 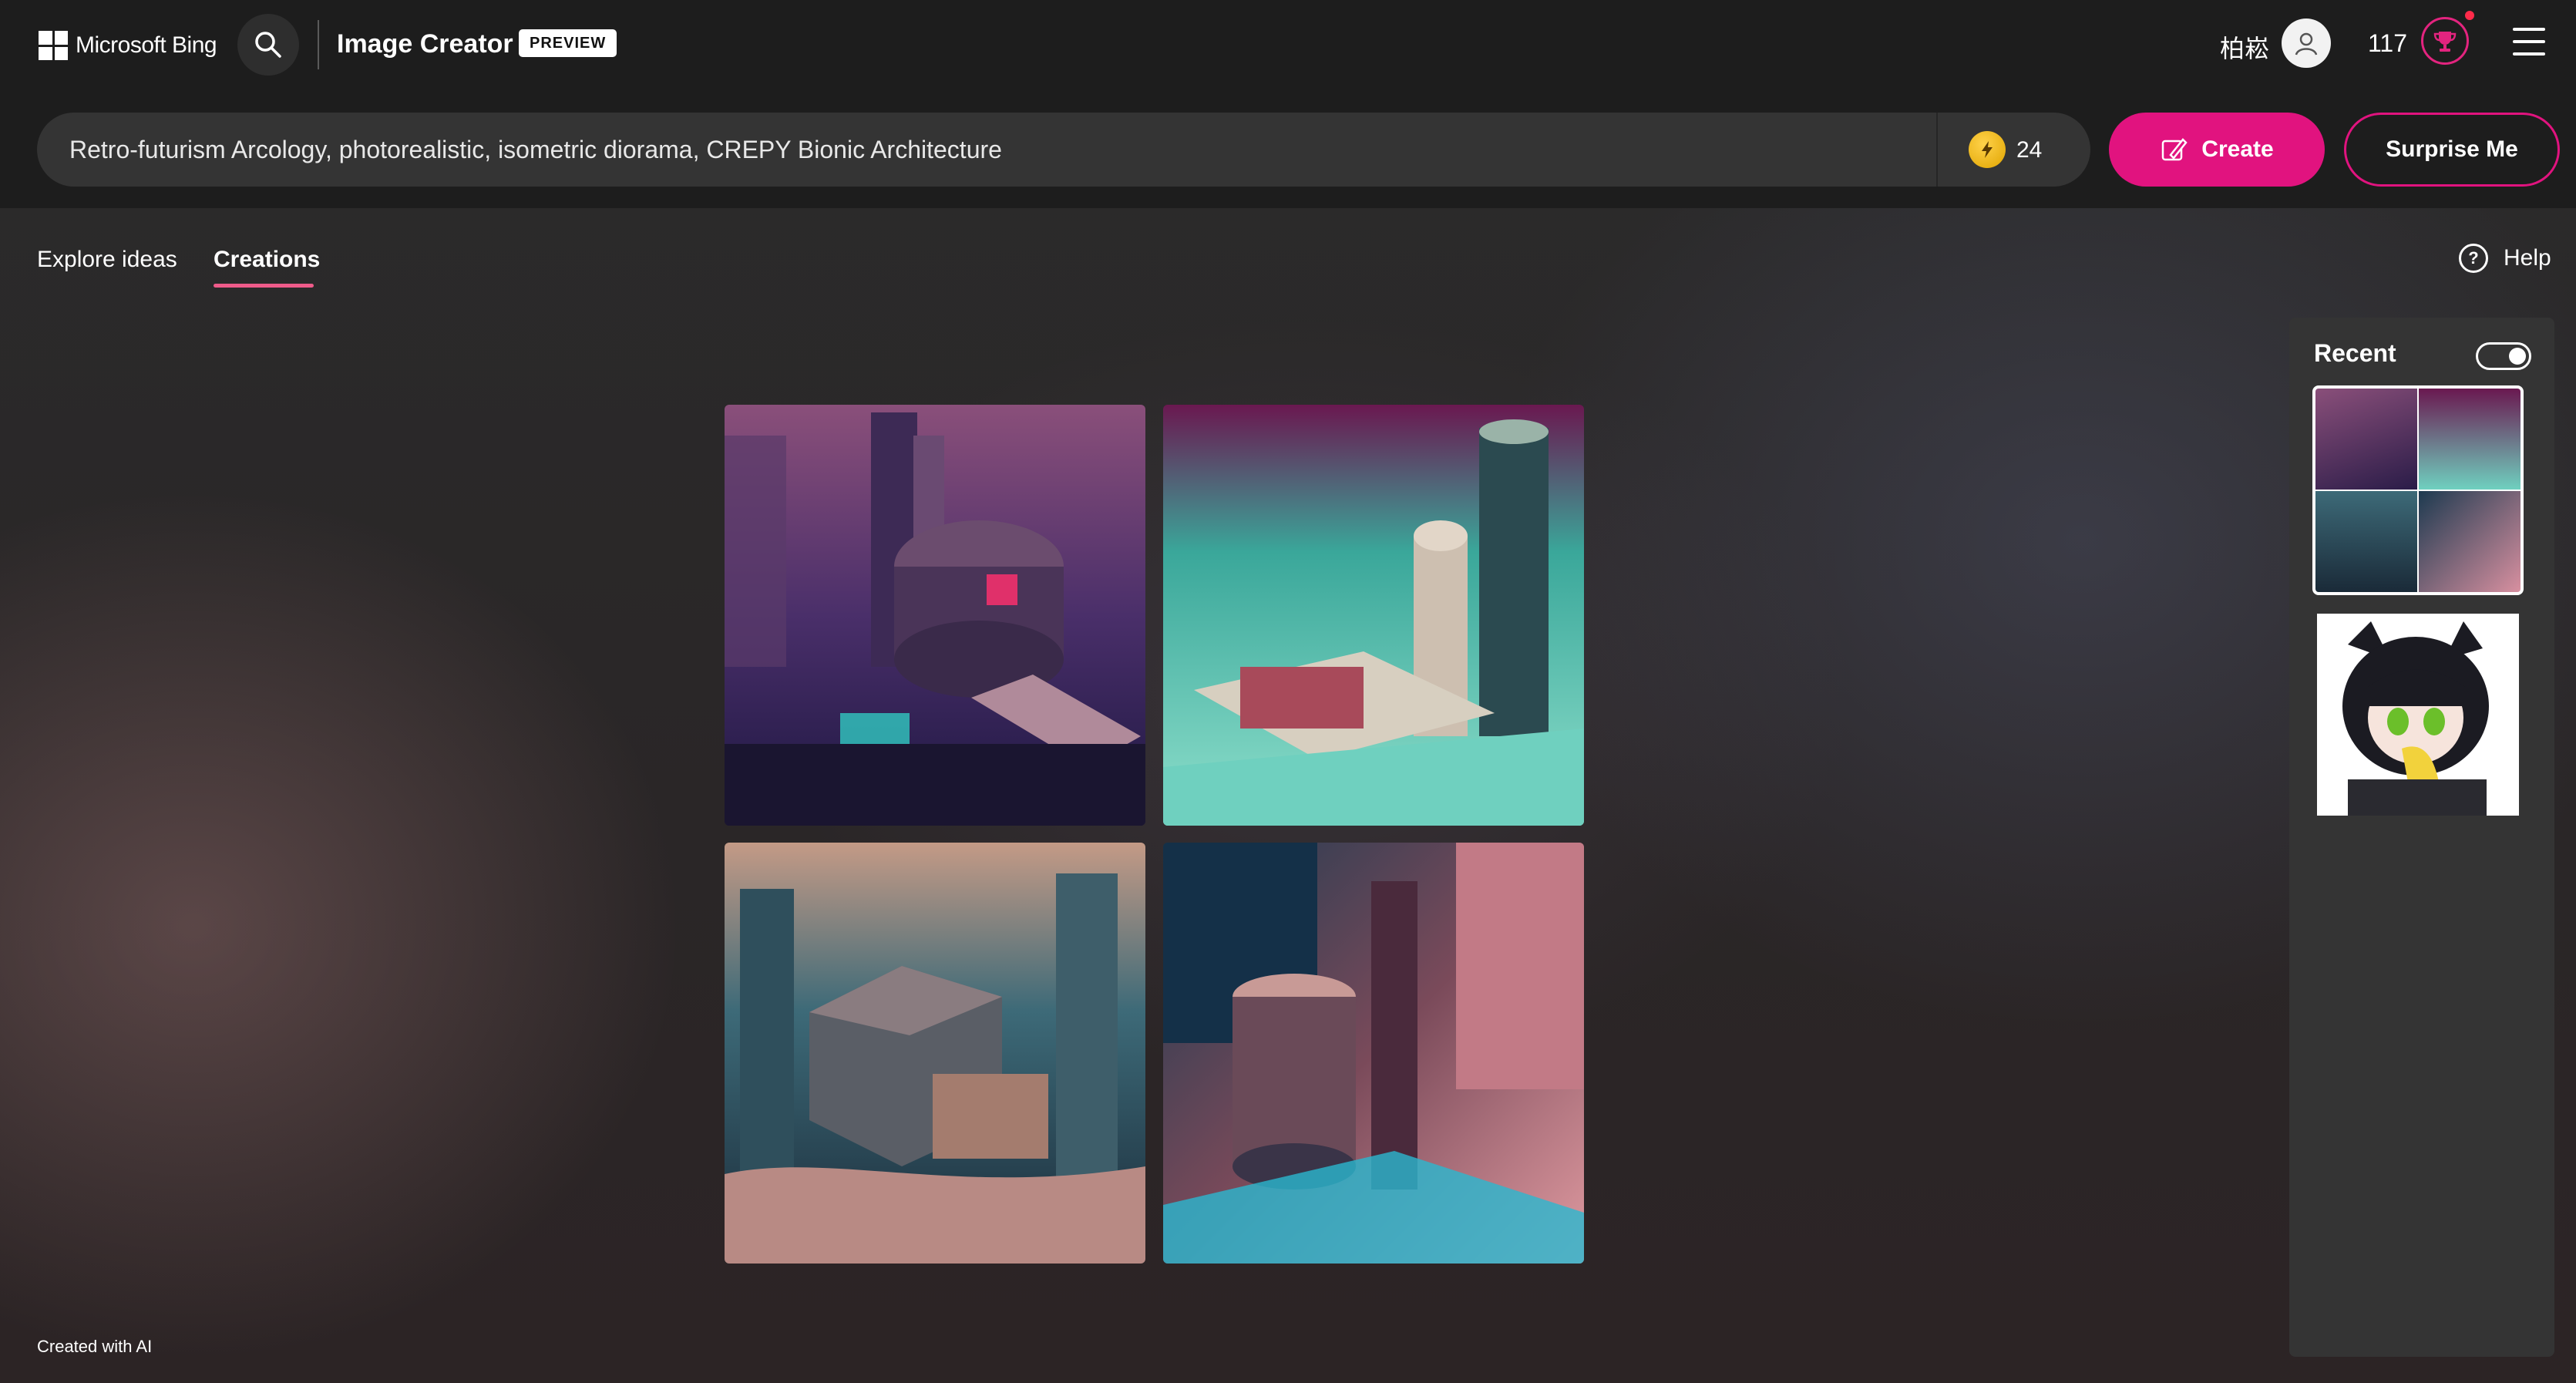 I want to click on search-button, so click(x=268, y=45).